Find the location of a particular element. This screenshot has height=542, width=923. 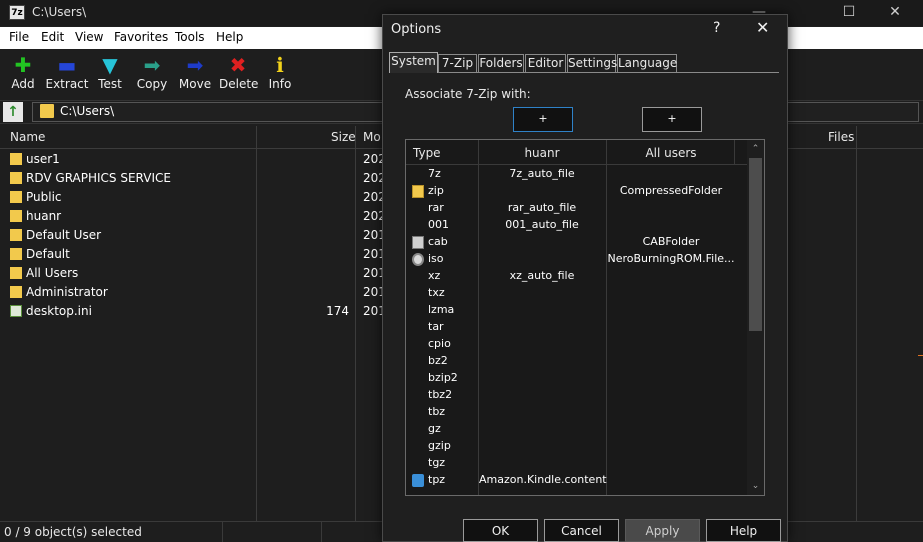

assoc-type: gz is located at coordinates (434, 428).